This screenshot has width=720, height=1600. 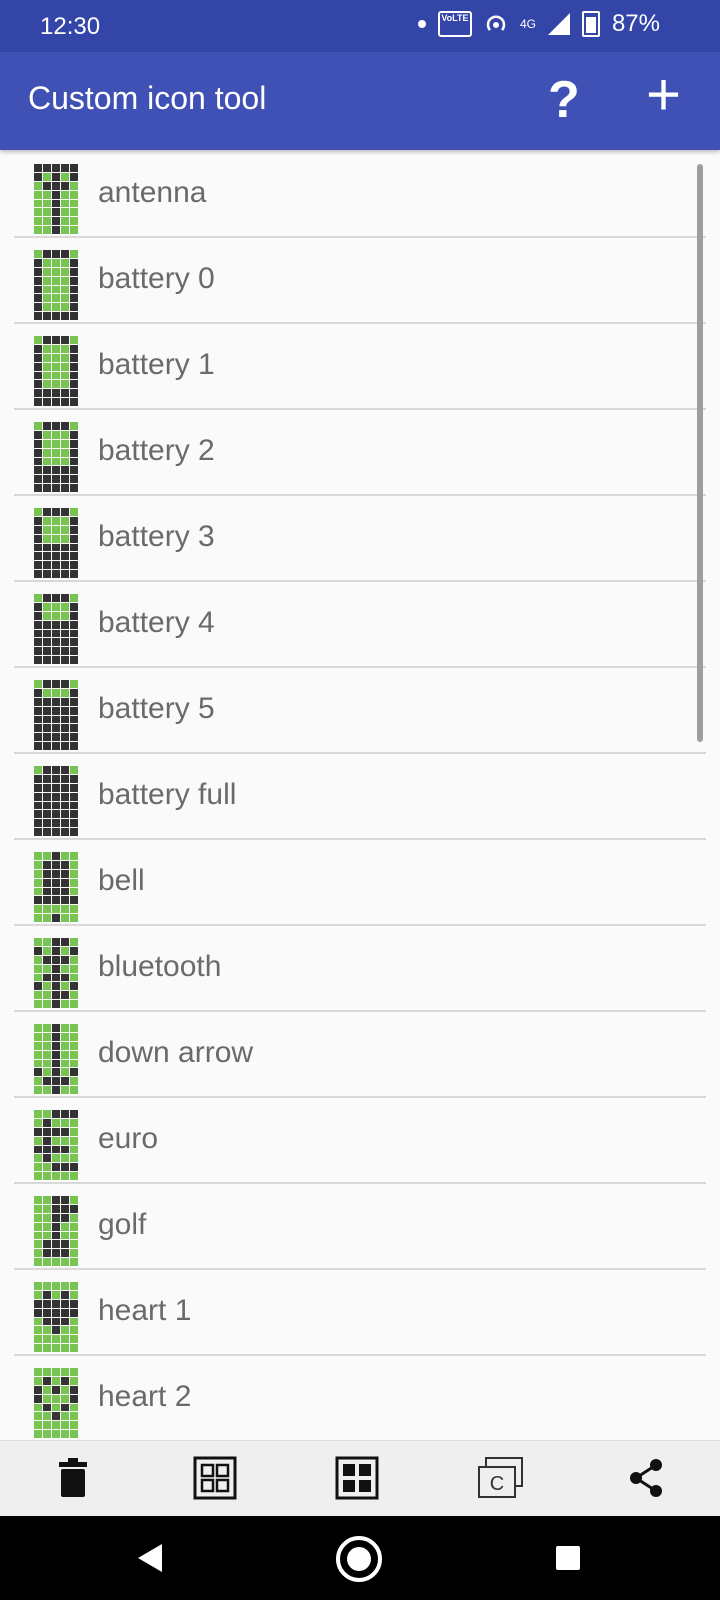 I want to click on grid-outline-button, so click(x=215, y=1478).